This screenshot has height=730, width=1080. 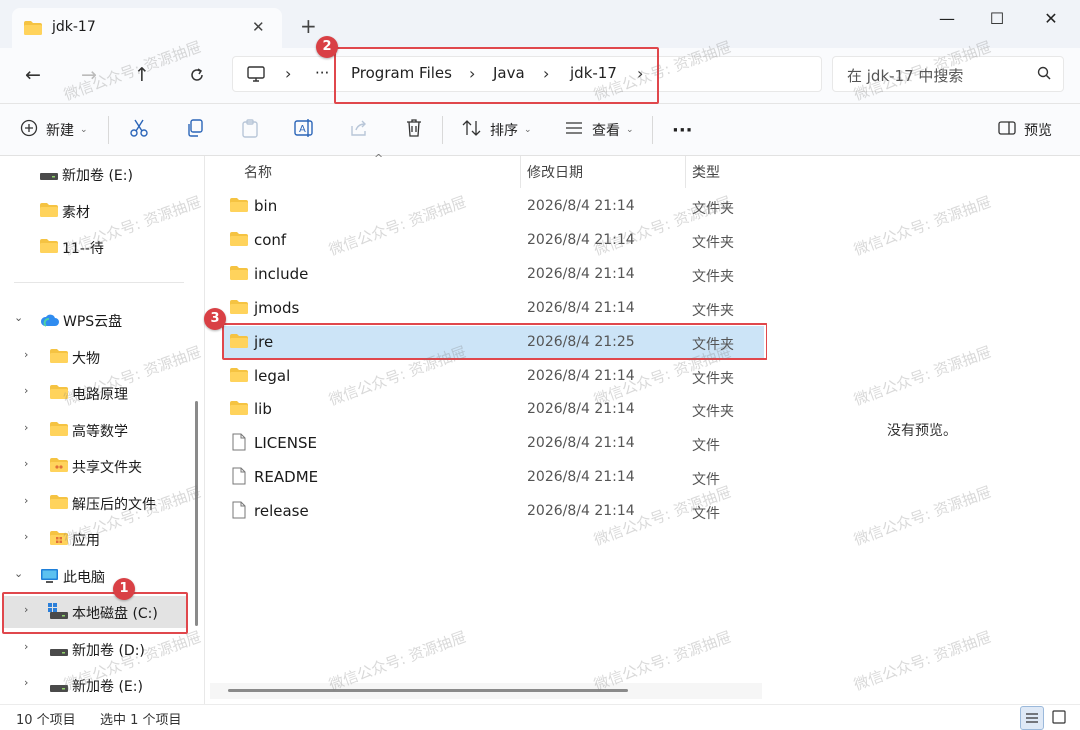 I want to click on tiles-view-button, so click(x=1060, y=718).